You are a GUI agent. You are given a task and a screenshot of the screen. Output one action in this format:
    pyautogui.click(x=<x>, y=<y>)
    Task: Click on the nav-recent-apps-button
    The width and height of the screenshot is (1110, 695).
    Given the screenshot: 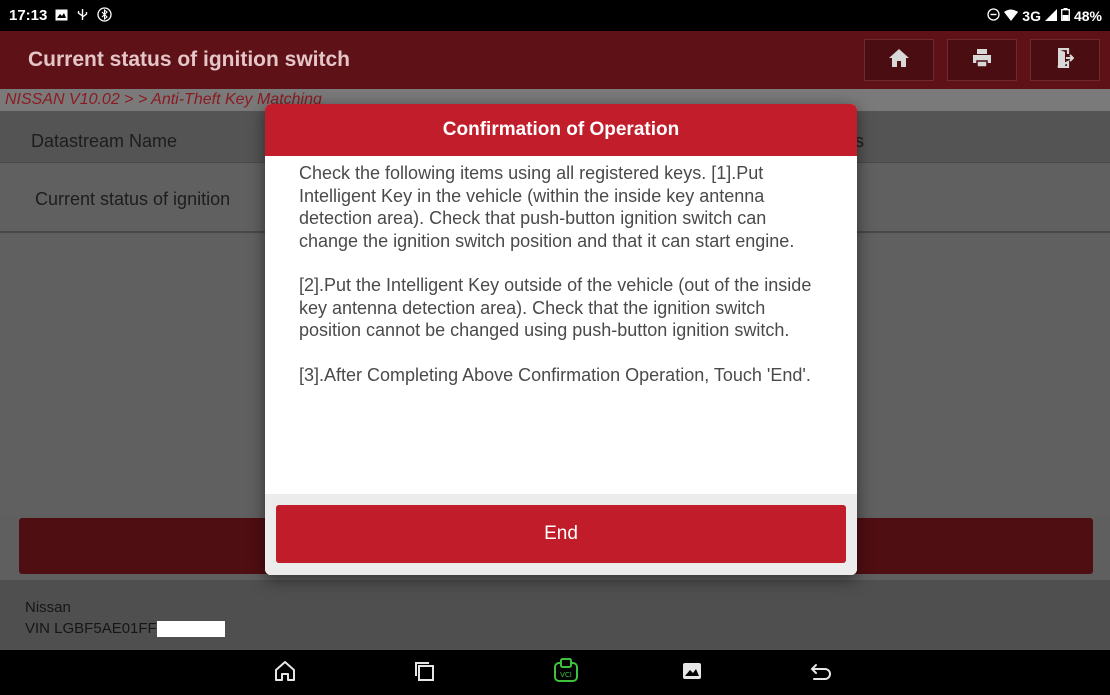 What is the action you would take?
    pyautogui.click(x=424, y=673)
    